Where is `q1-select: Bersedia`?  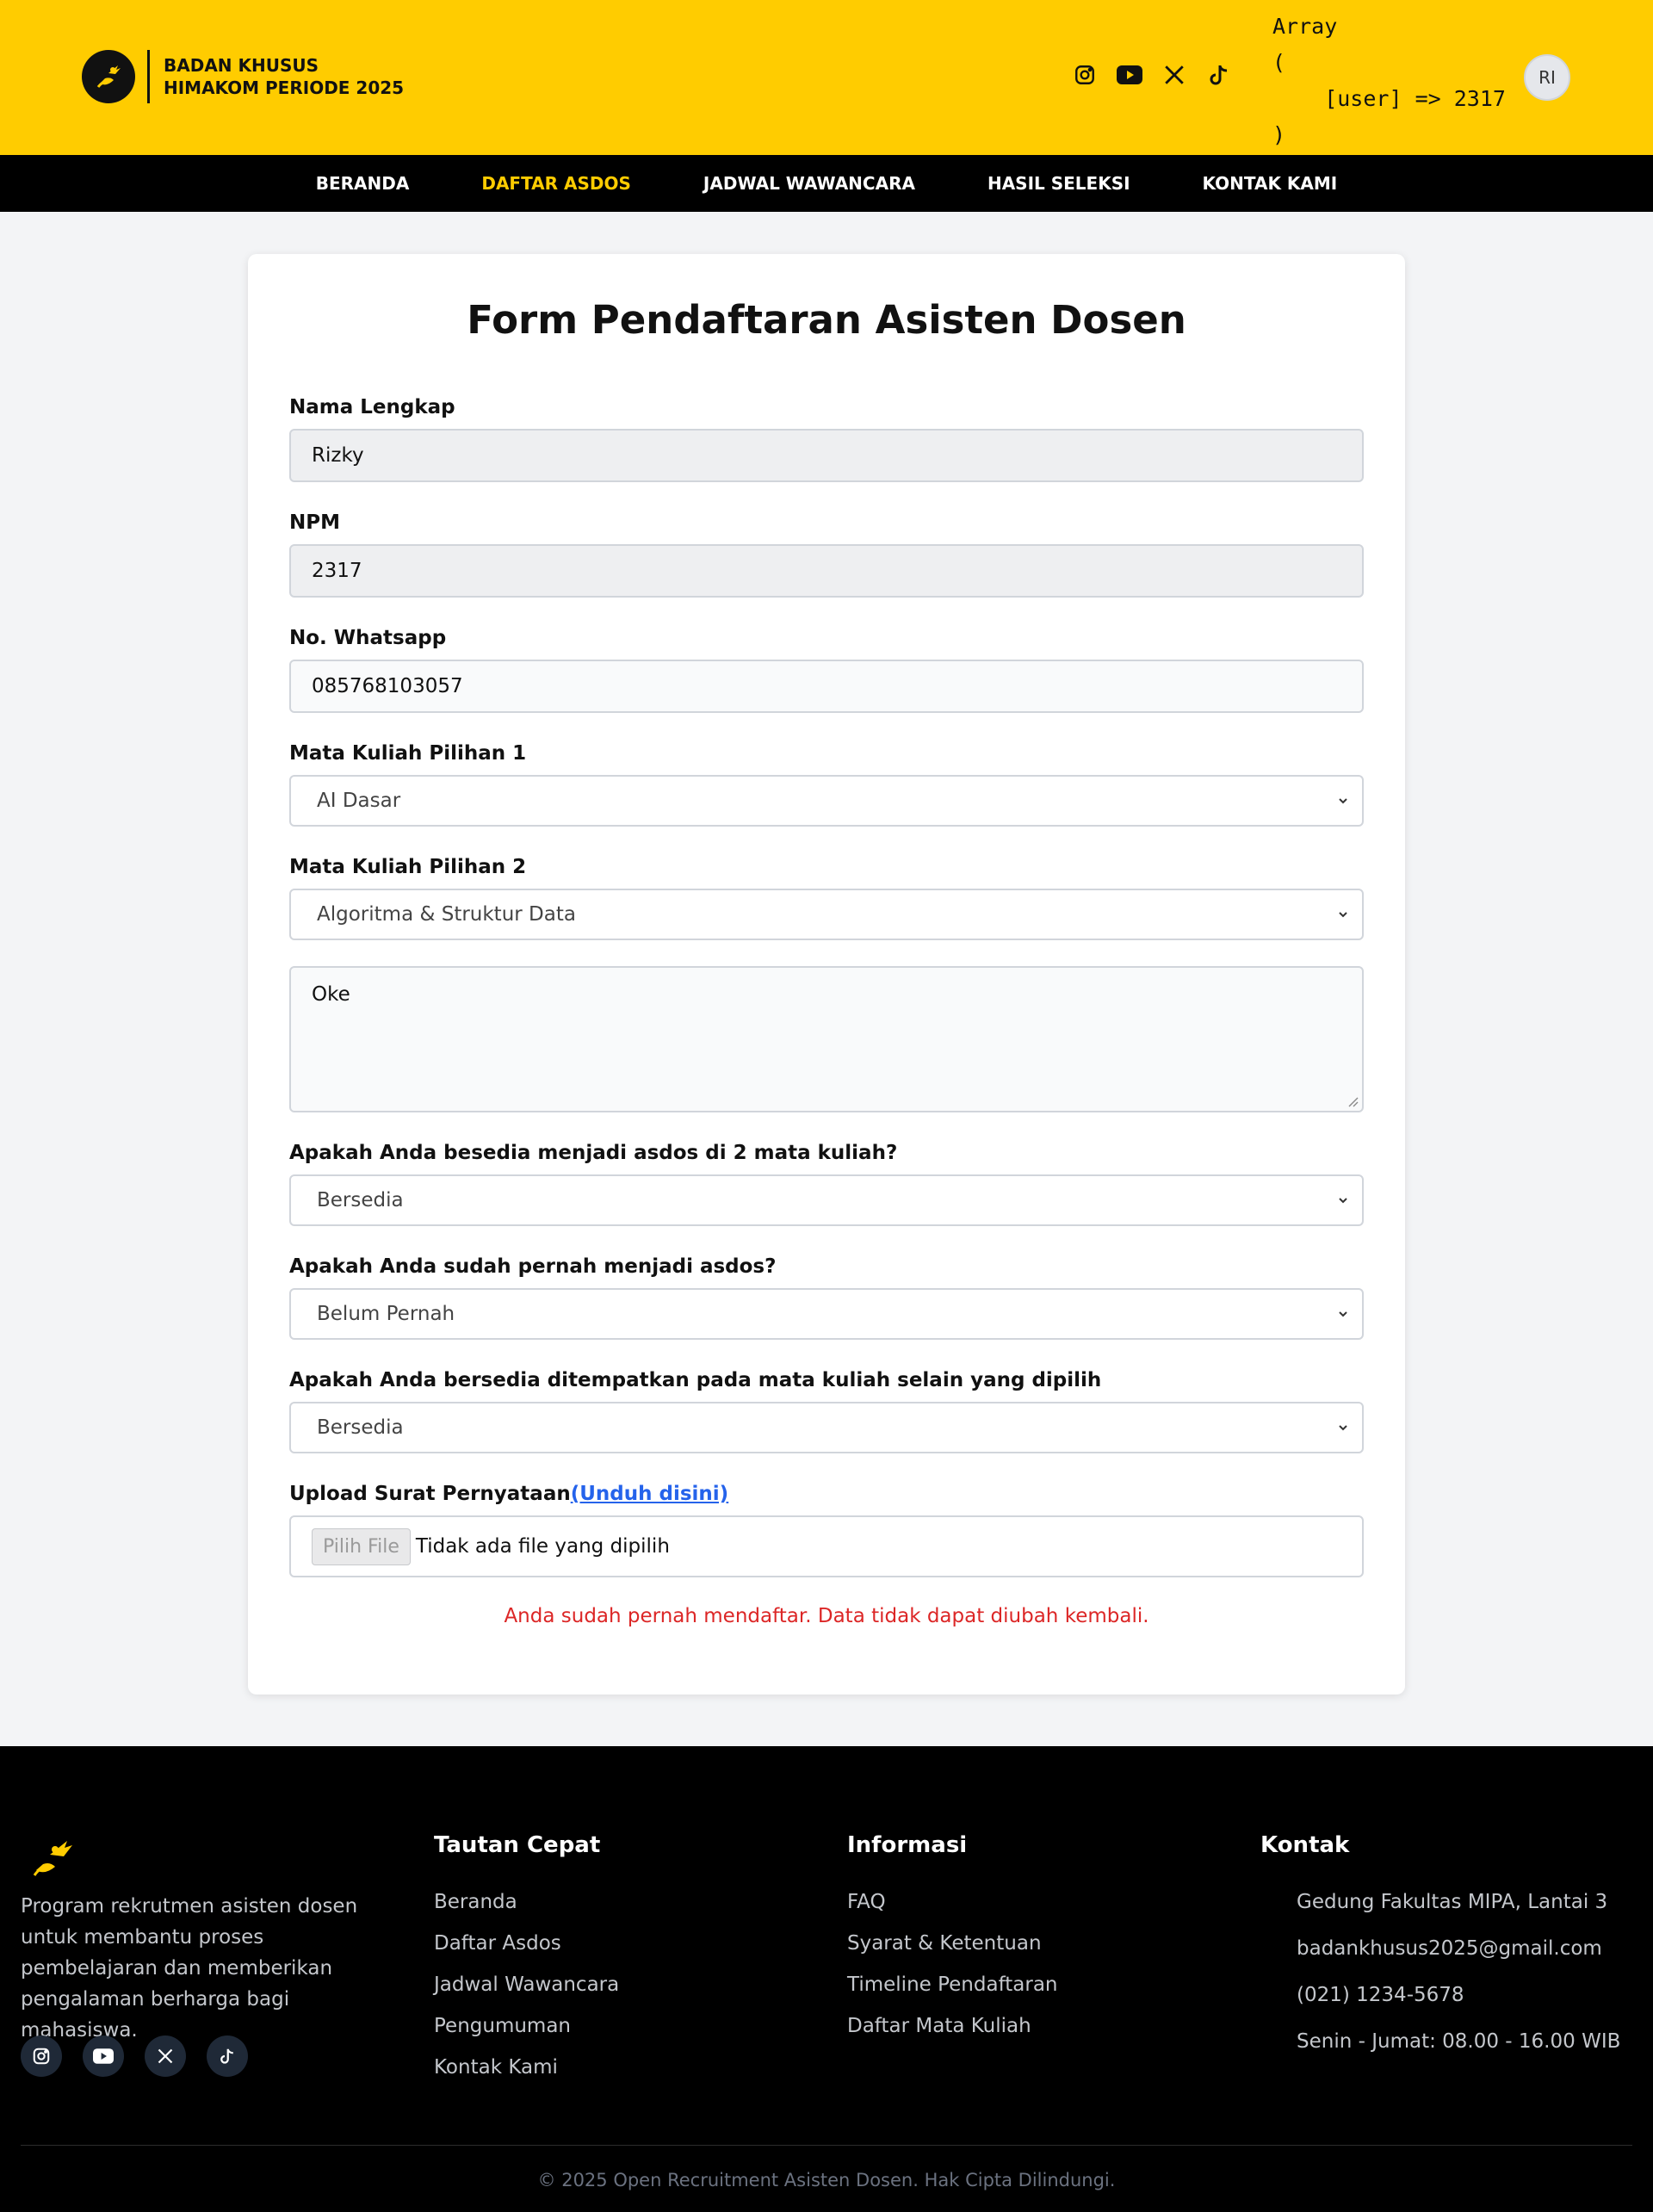
q1-select: Bersedia is located at coordinates (826, 1200).